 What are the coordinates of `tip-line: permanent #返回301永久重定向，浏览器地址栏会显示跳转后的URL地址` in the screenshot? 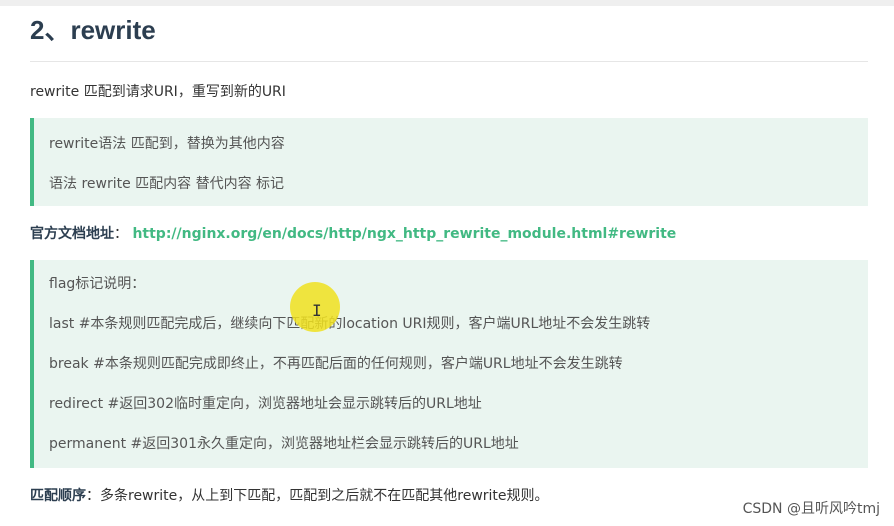 It's located at (284, 444).